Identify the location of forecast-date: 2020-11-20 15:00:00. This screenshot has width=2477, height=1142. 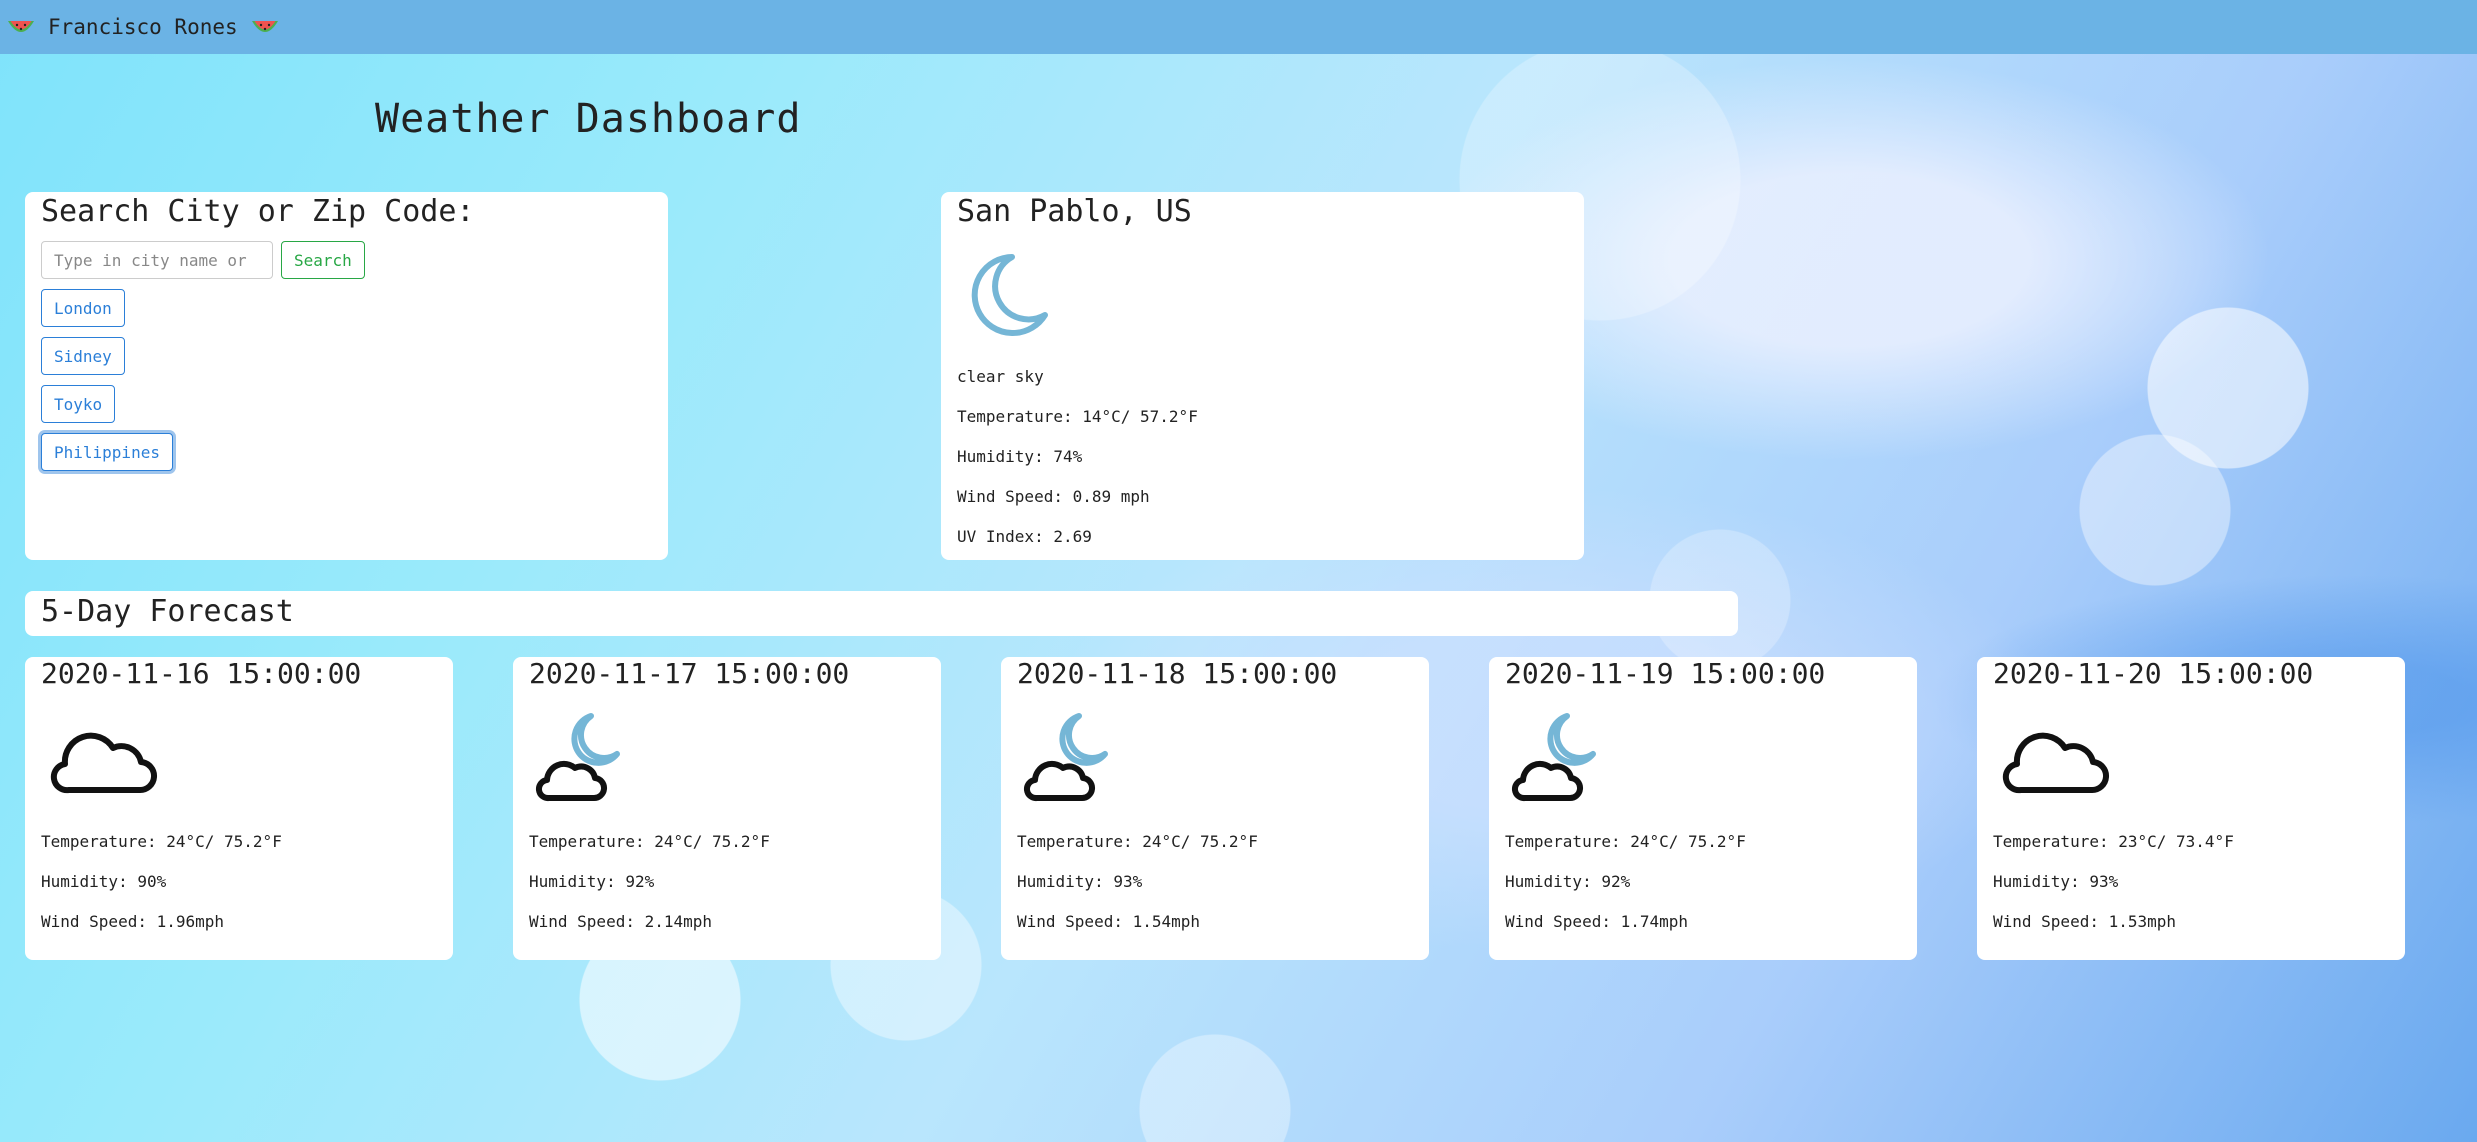
(2153, 673).